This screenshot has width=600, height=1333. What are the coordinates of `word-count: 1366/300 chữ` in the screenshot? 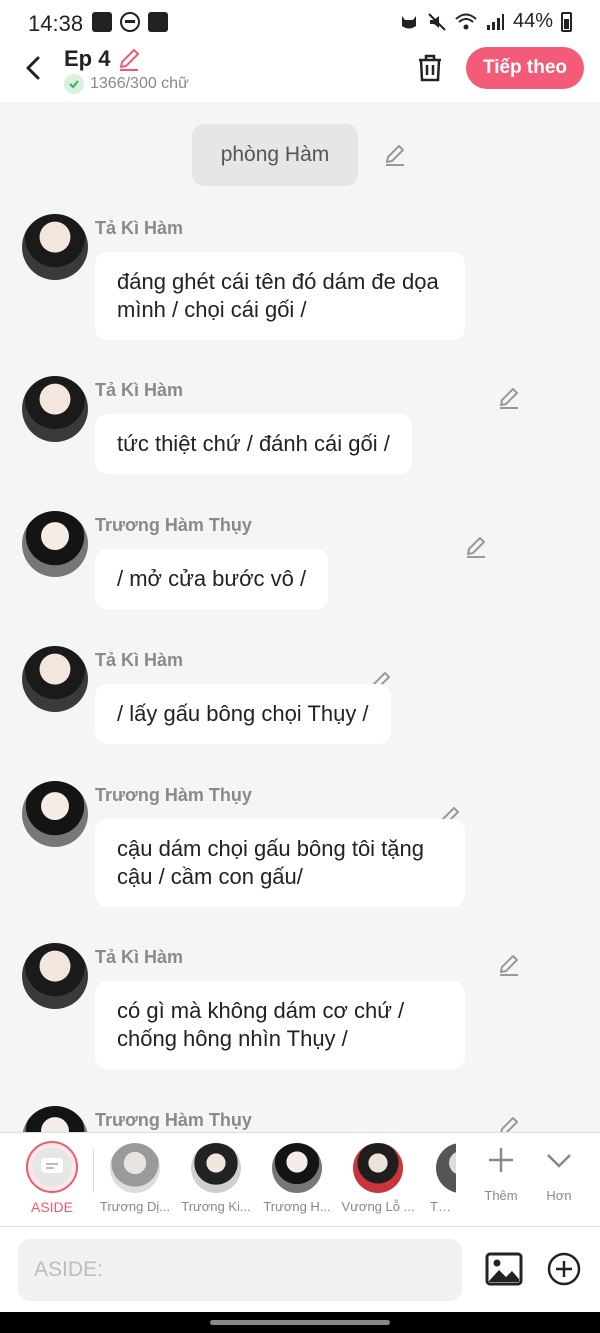 It's located at (139, 83).